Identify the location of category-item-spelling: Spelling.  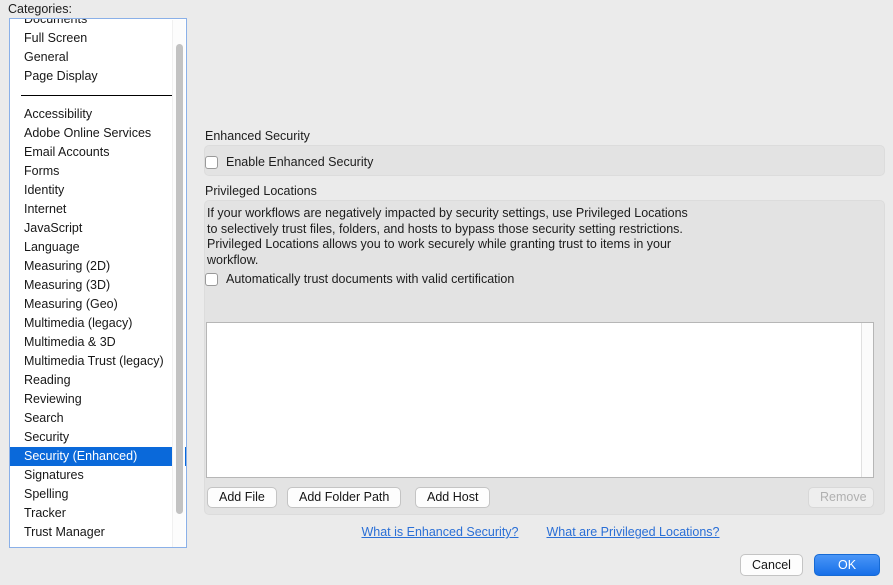
(98, 494).